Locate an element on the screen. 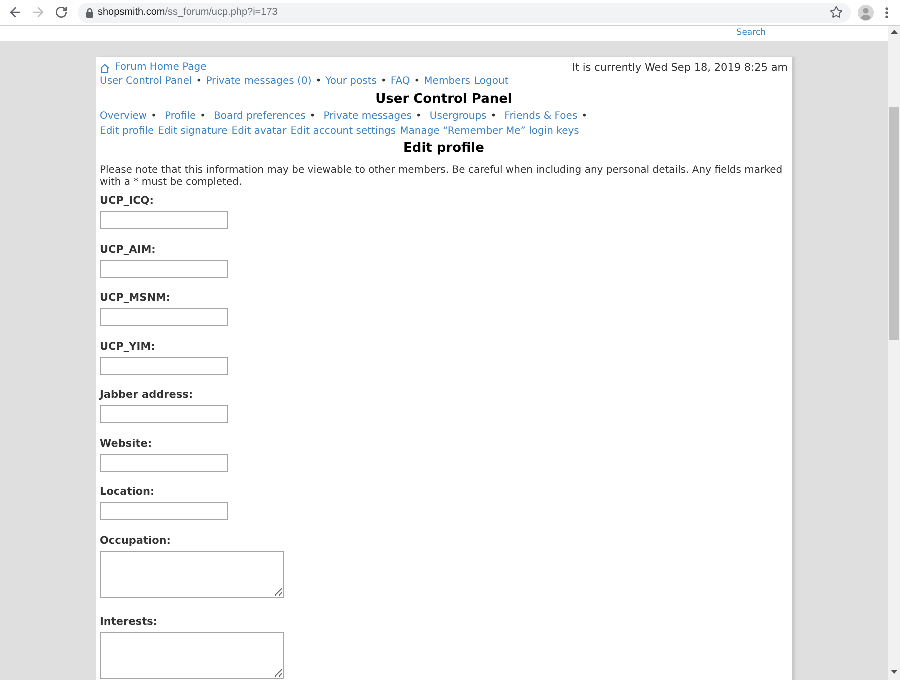 The height and width of the screenshot is (680, 900). nav-link: Members is located at coordinates (447, 81).